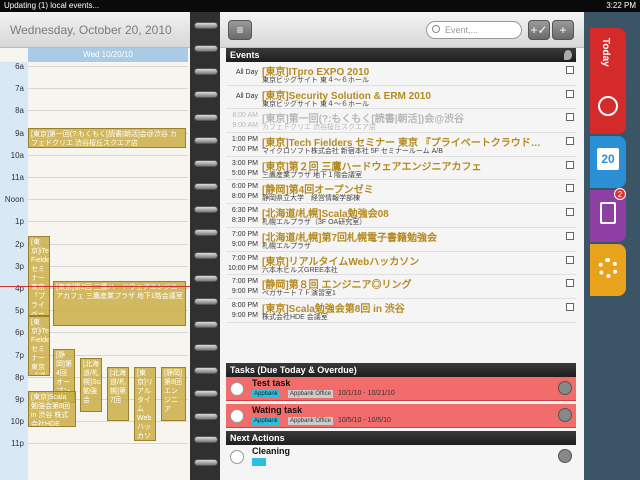 Image resolution: width=640 pixels, height=480 pixels. Describe the element at coordinates (539, 30) in the screenshot. I see `new-task-button: +✓` at that location.